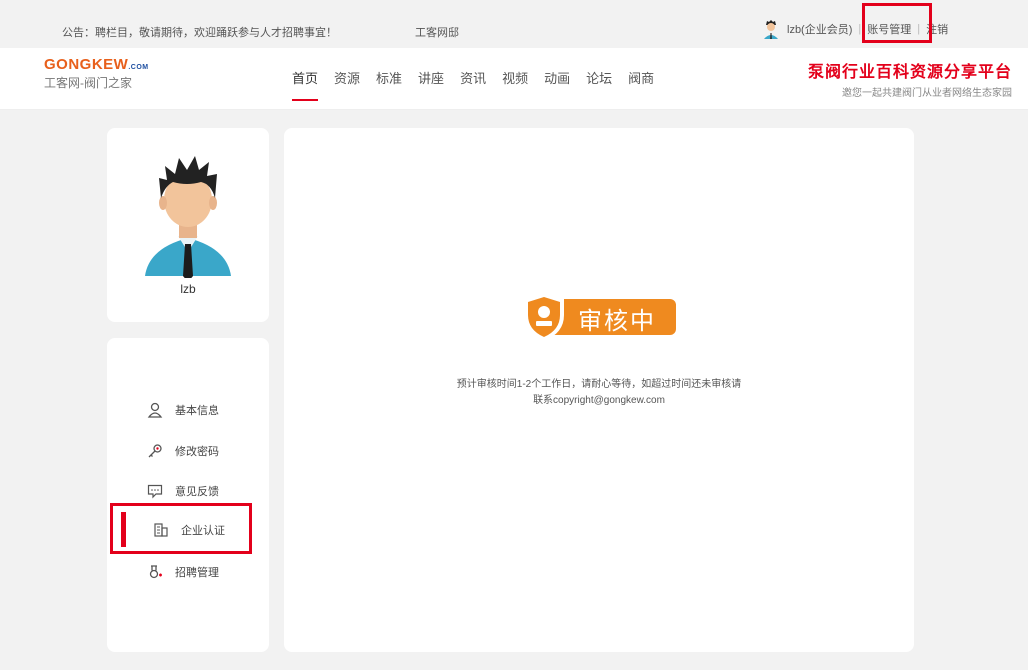 This screenshot has width=1028, height=670. I want to click on sidebar-item-label: 意见反馈, so click(197, 492).